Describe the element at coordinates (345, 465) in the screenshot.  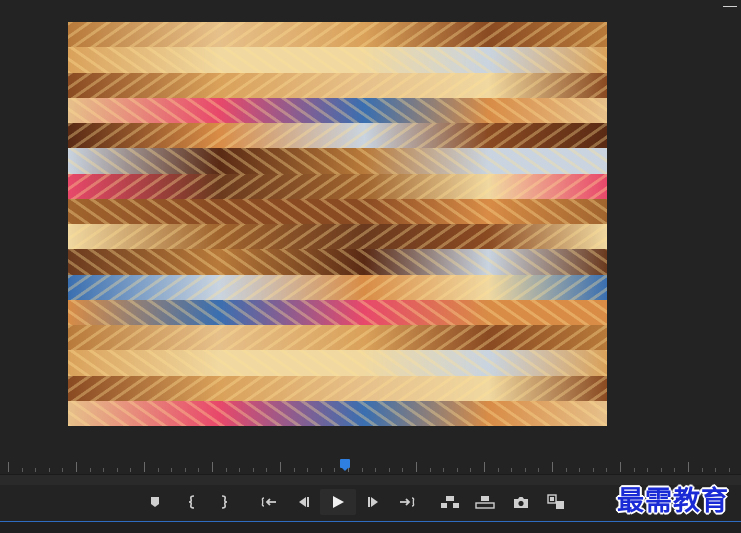
I see `playhead-icon` at that location.